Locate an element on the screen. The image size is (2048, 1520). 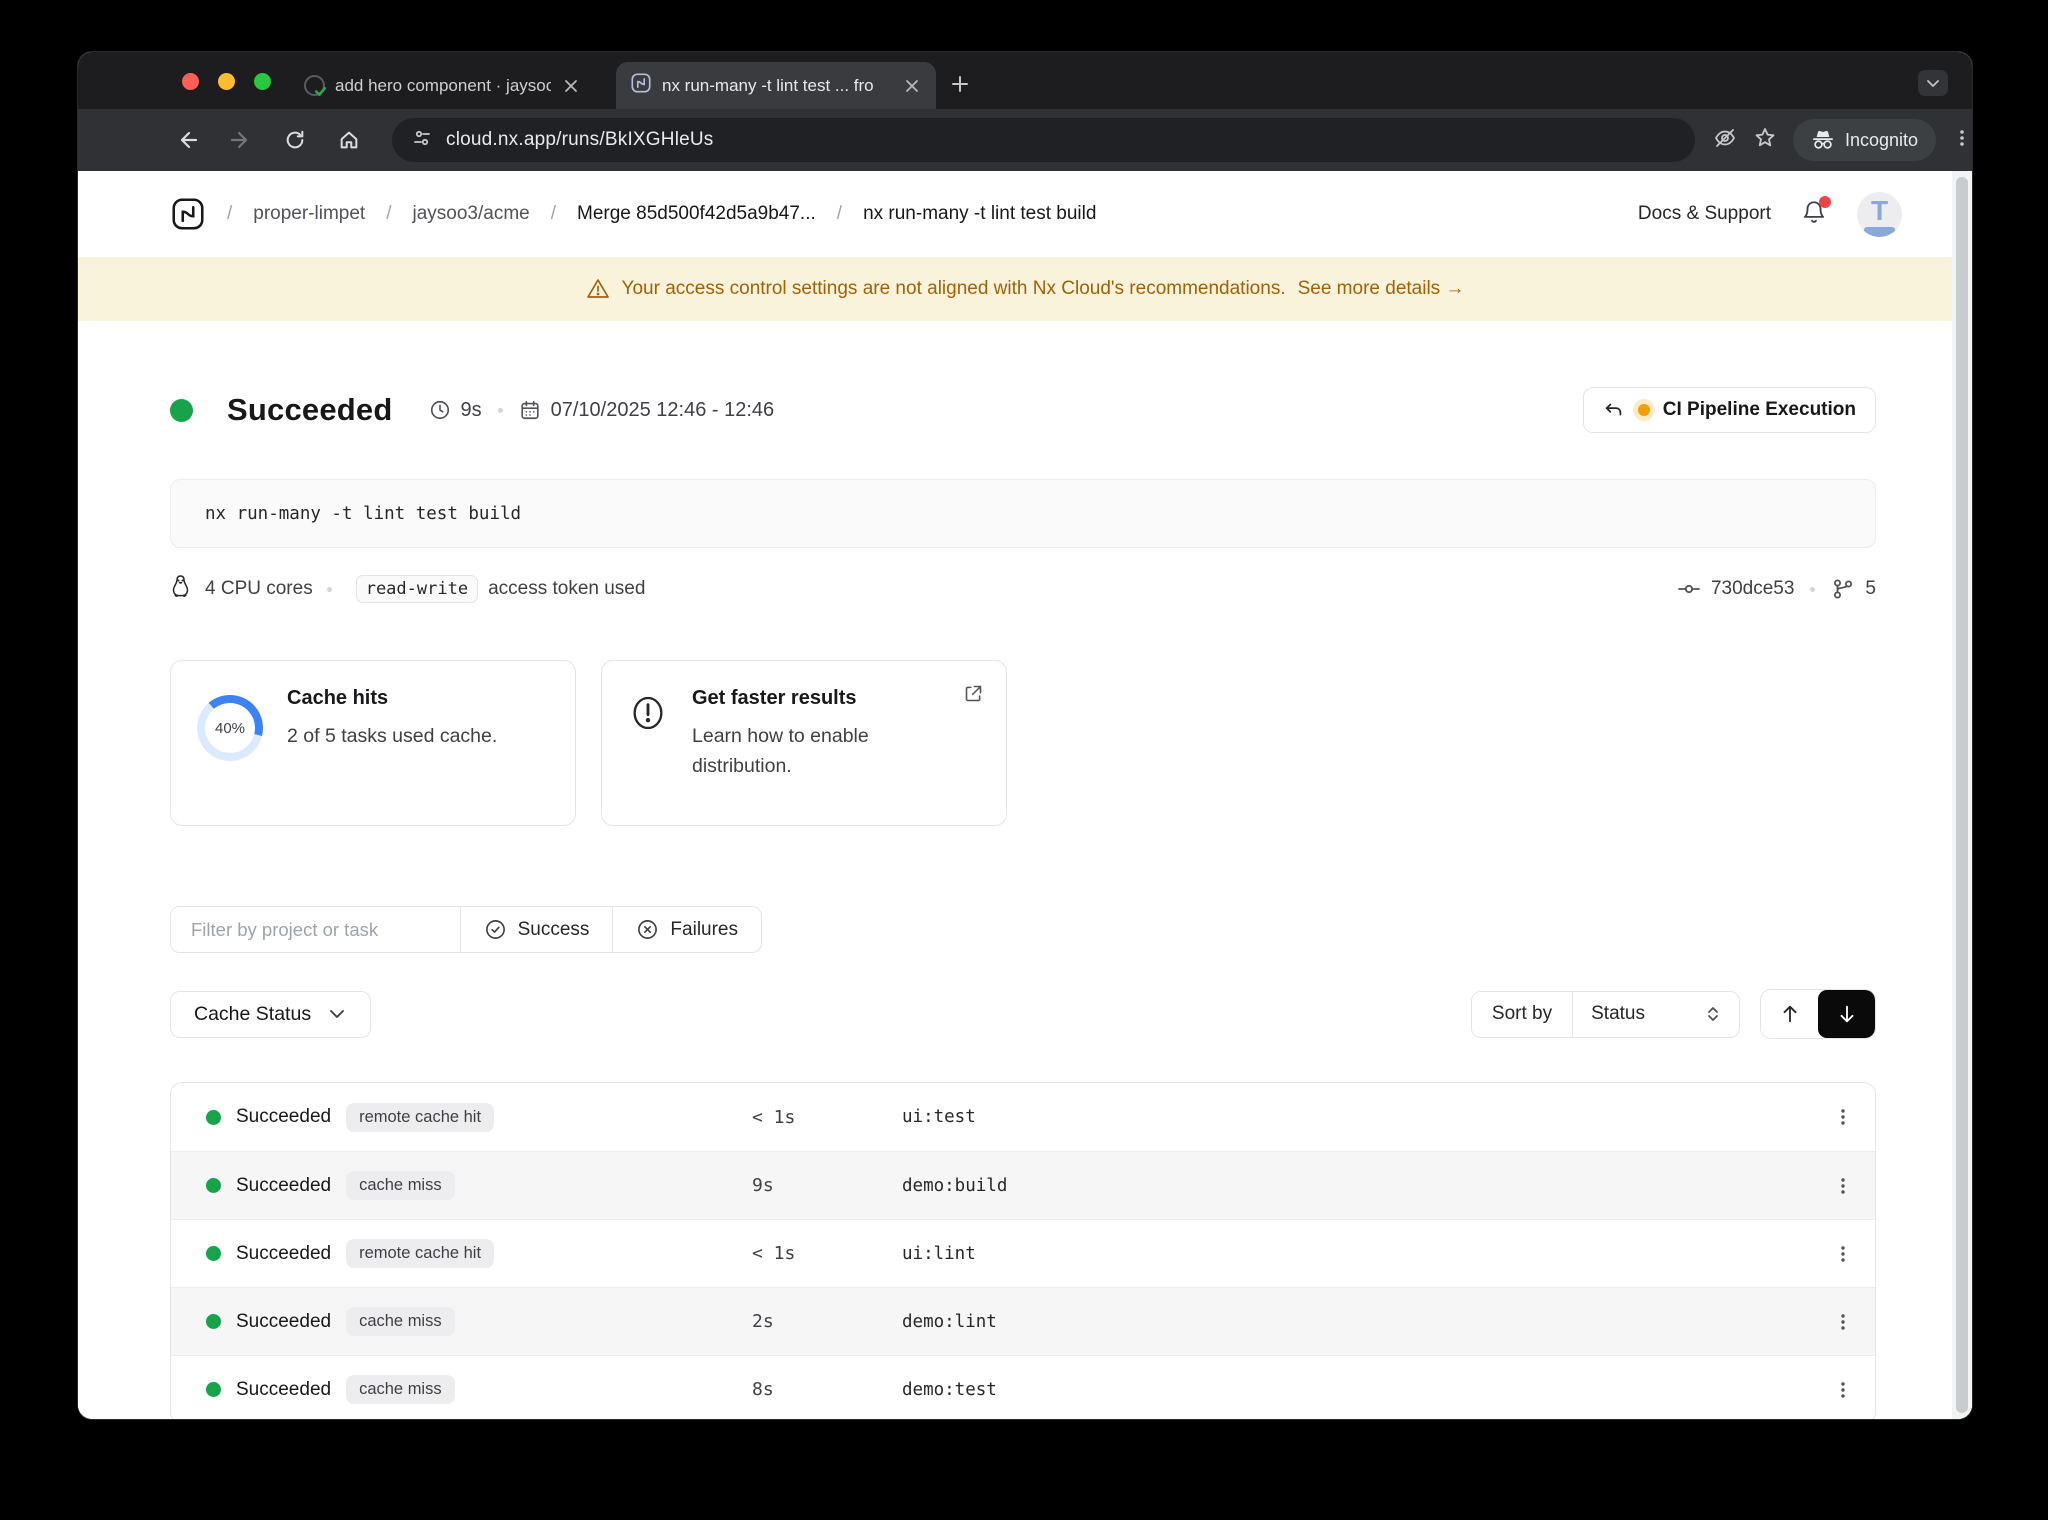
close-window-button is located at coordinates (190, 81).